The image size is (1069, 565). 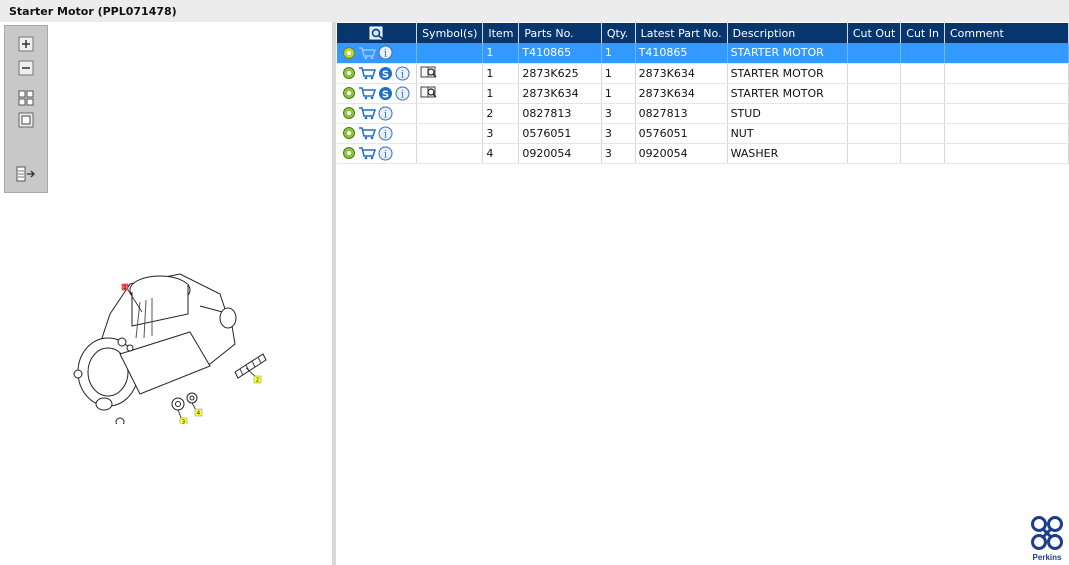 I want to click on perkins-logo: Perkins, so click(x=1047, y=539).